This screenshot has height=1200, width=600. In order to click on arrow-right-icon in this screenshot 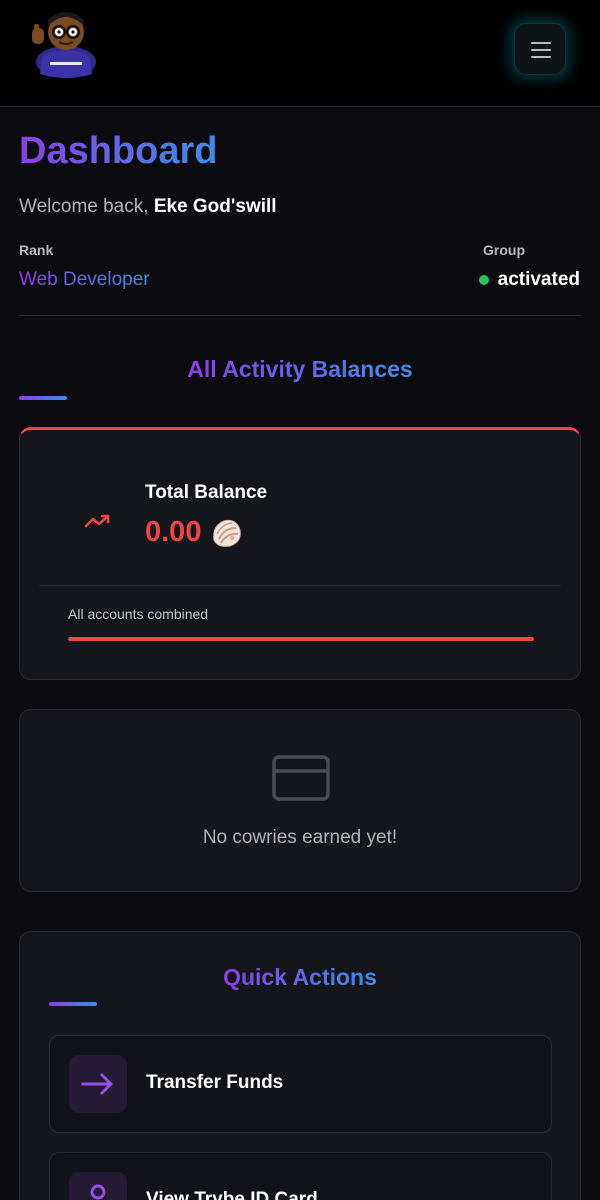, I will do `click(97, 1084)`.